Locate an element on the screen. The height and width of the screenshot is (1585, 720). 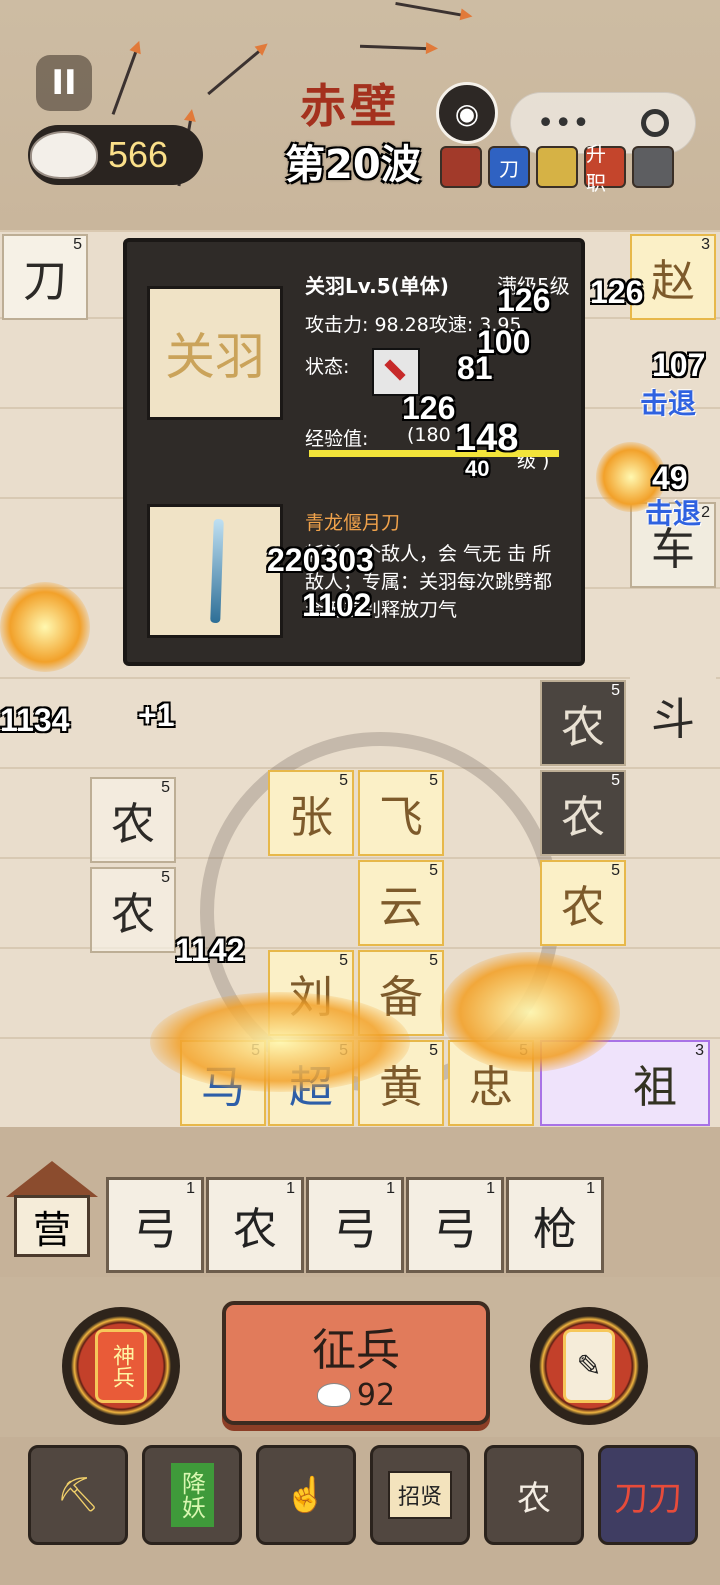
promotion-buff-icon: 升职 is located at coordinates (605, 168).